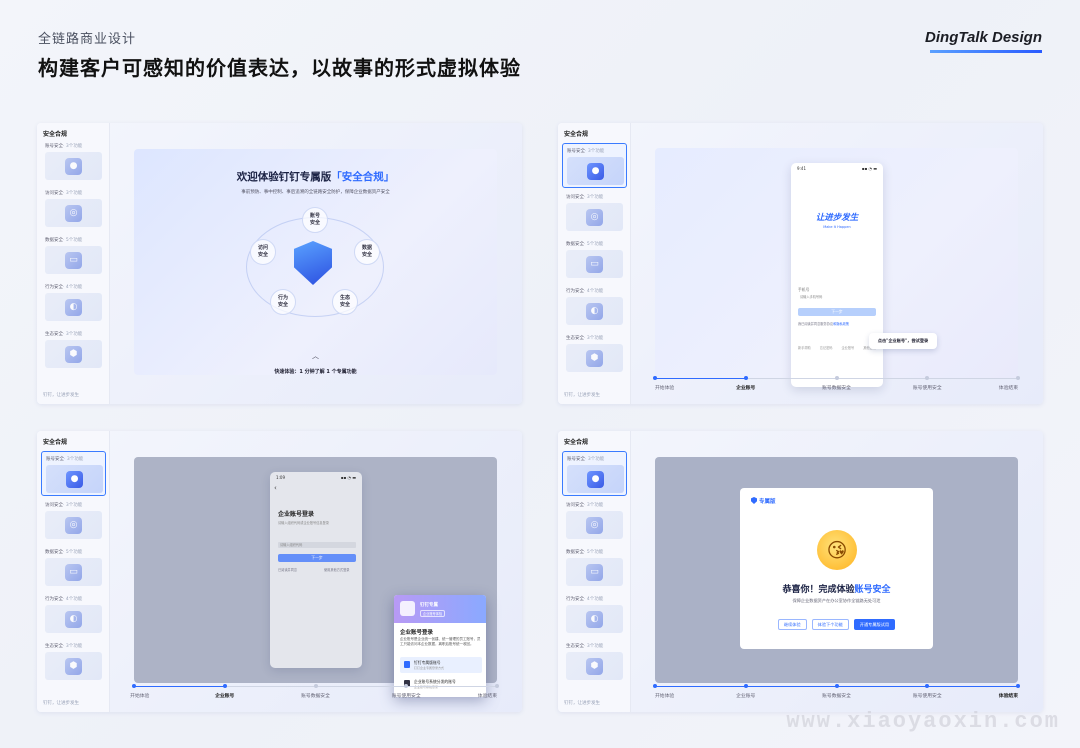  I want to click on footer-link: 新手帮助, so click(804, 347).